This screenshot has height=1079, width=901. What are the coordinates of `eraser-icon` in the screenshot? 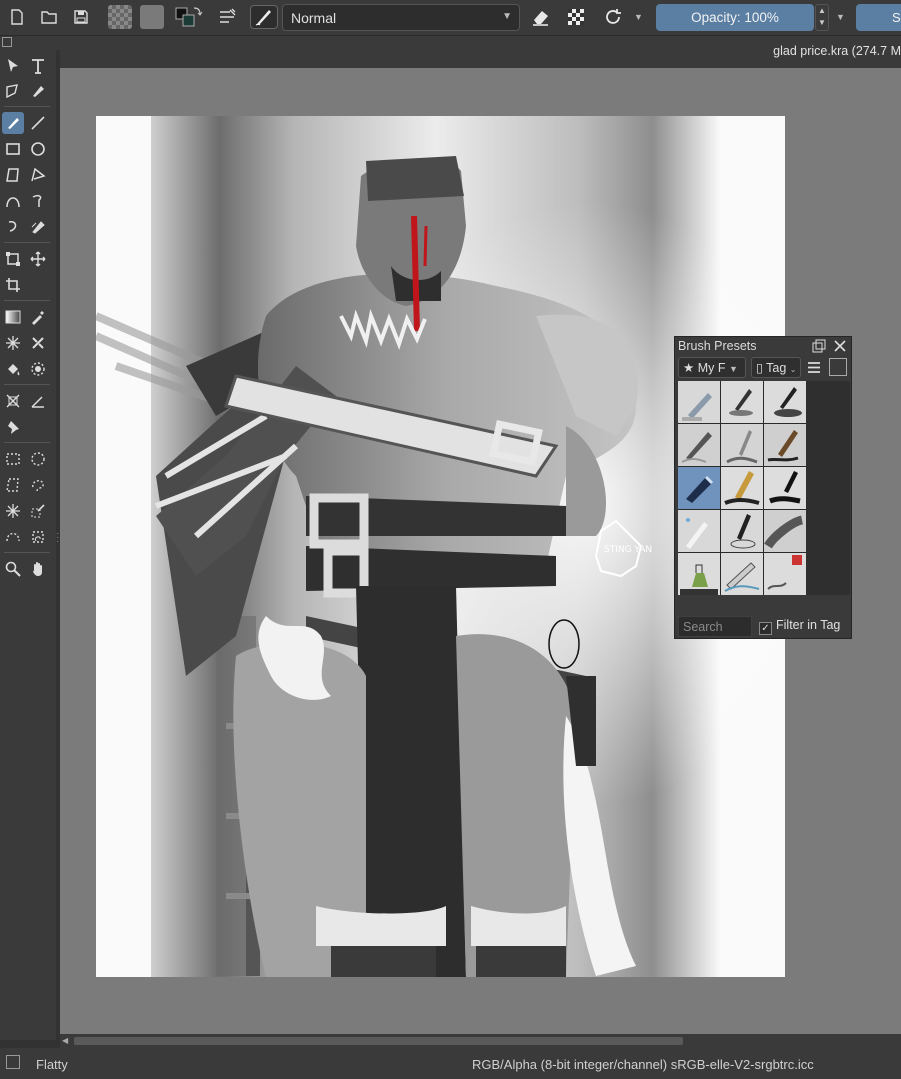 It's located at (541, 17).